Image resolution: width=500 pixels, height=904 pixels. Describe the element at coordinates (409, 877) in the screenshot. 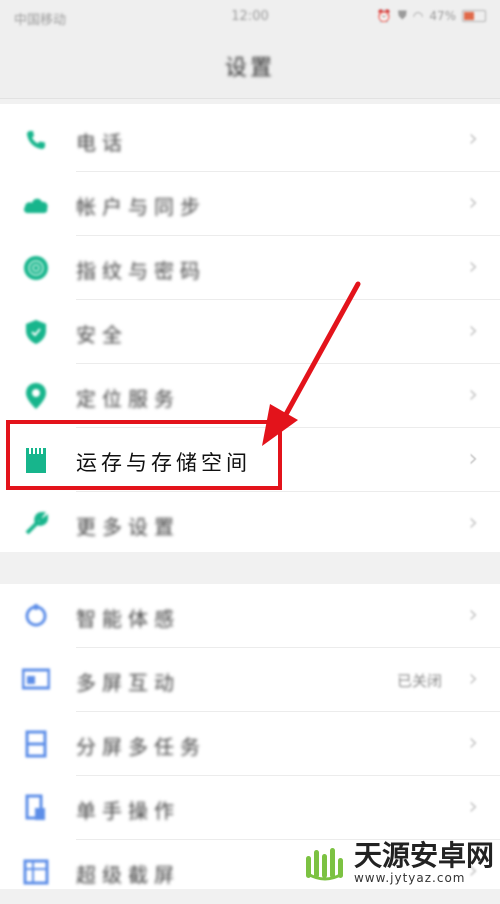

I see `watermark-url: www.jytyaz.com` at that location.